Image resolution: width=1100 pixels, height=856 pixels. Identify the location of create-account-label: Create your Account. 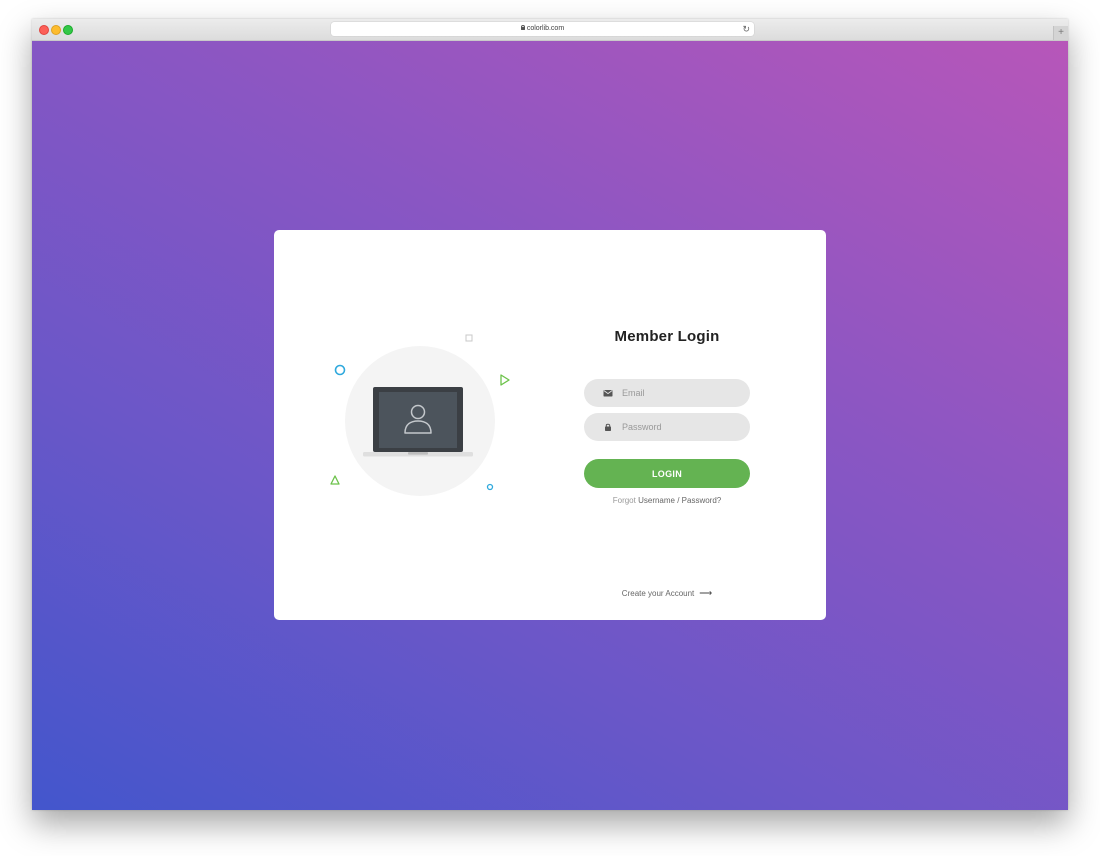
(658, 593).